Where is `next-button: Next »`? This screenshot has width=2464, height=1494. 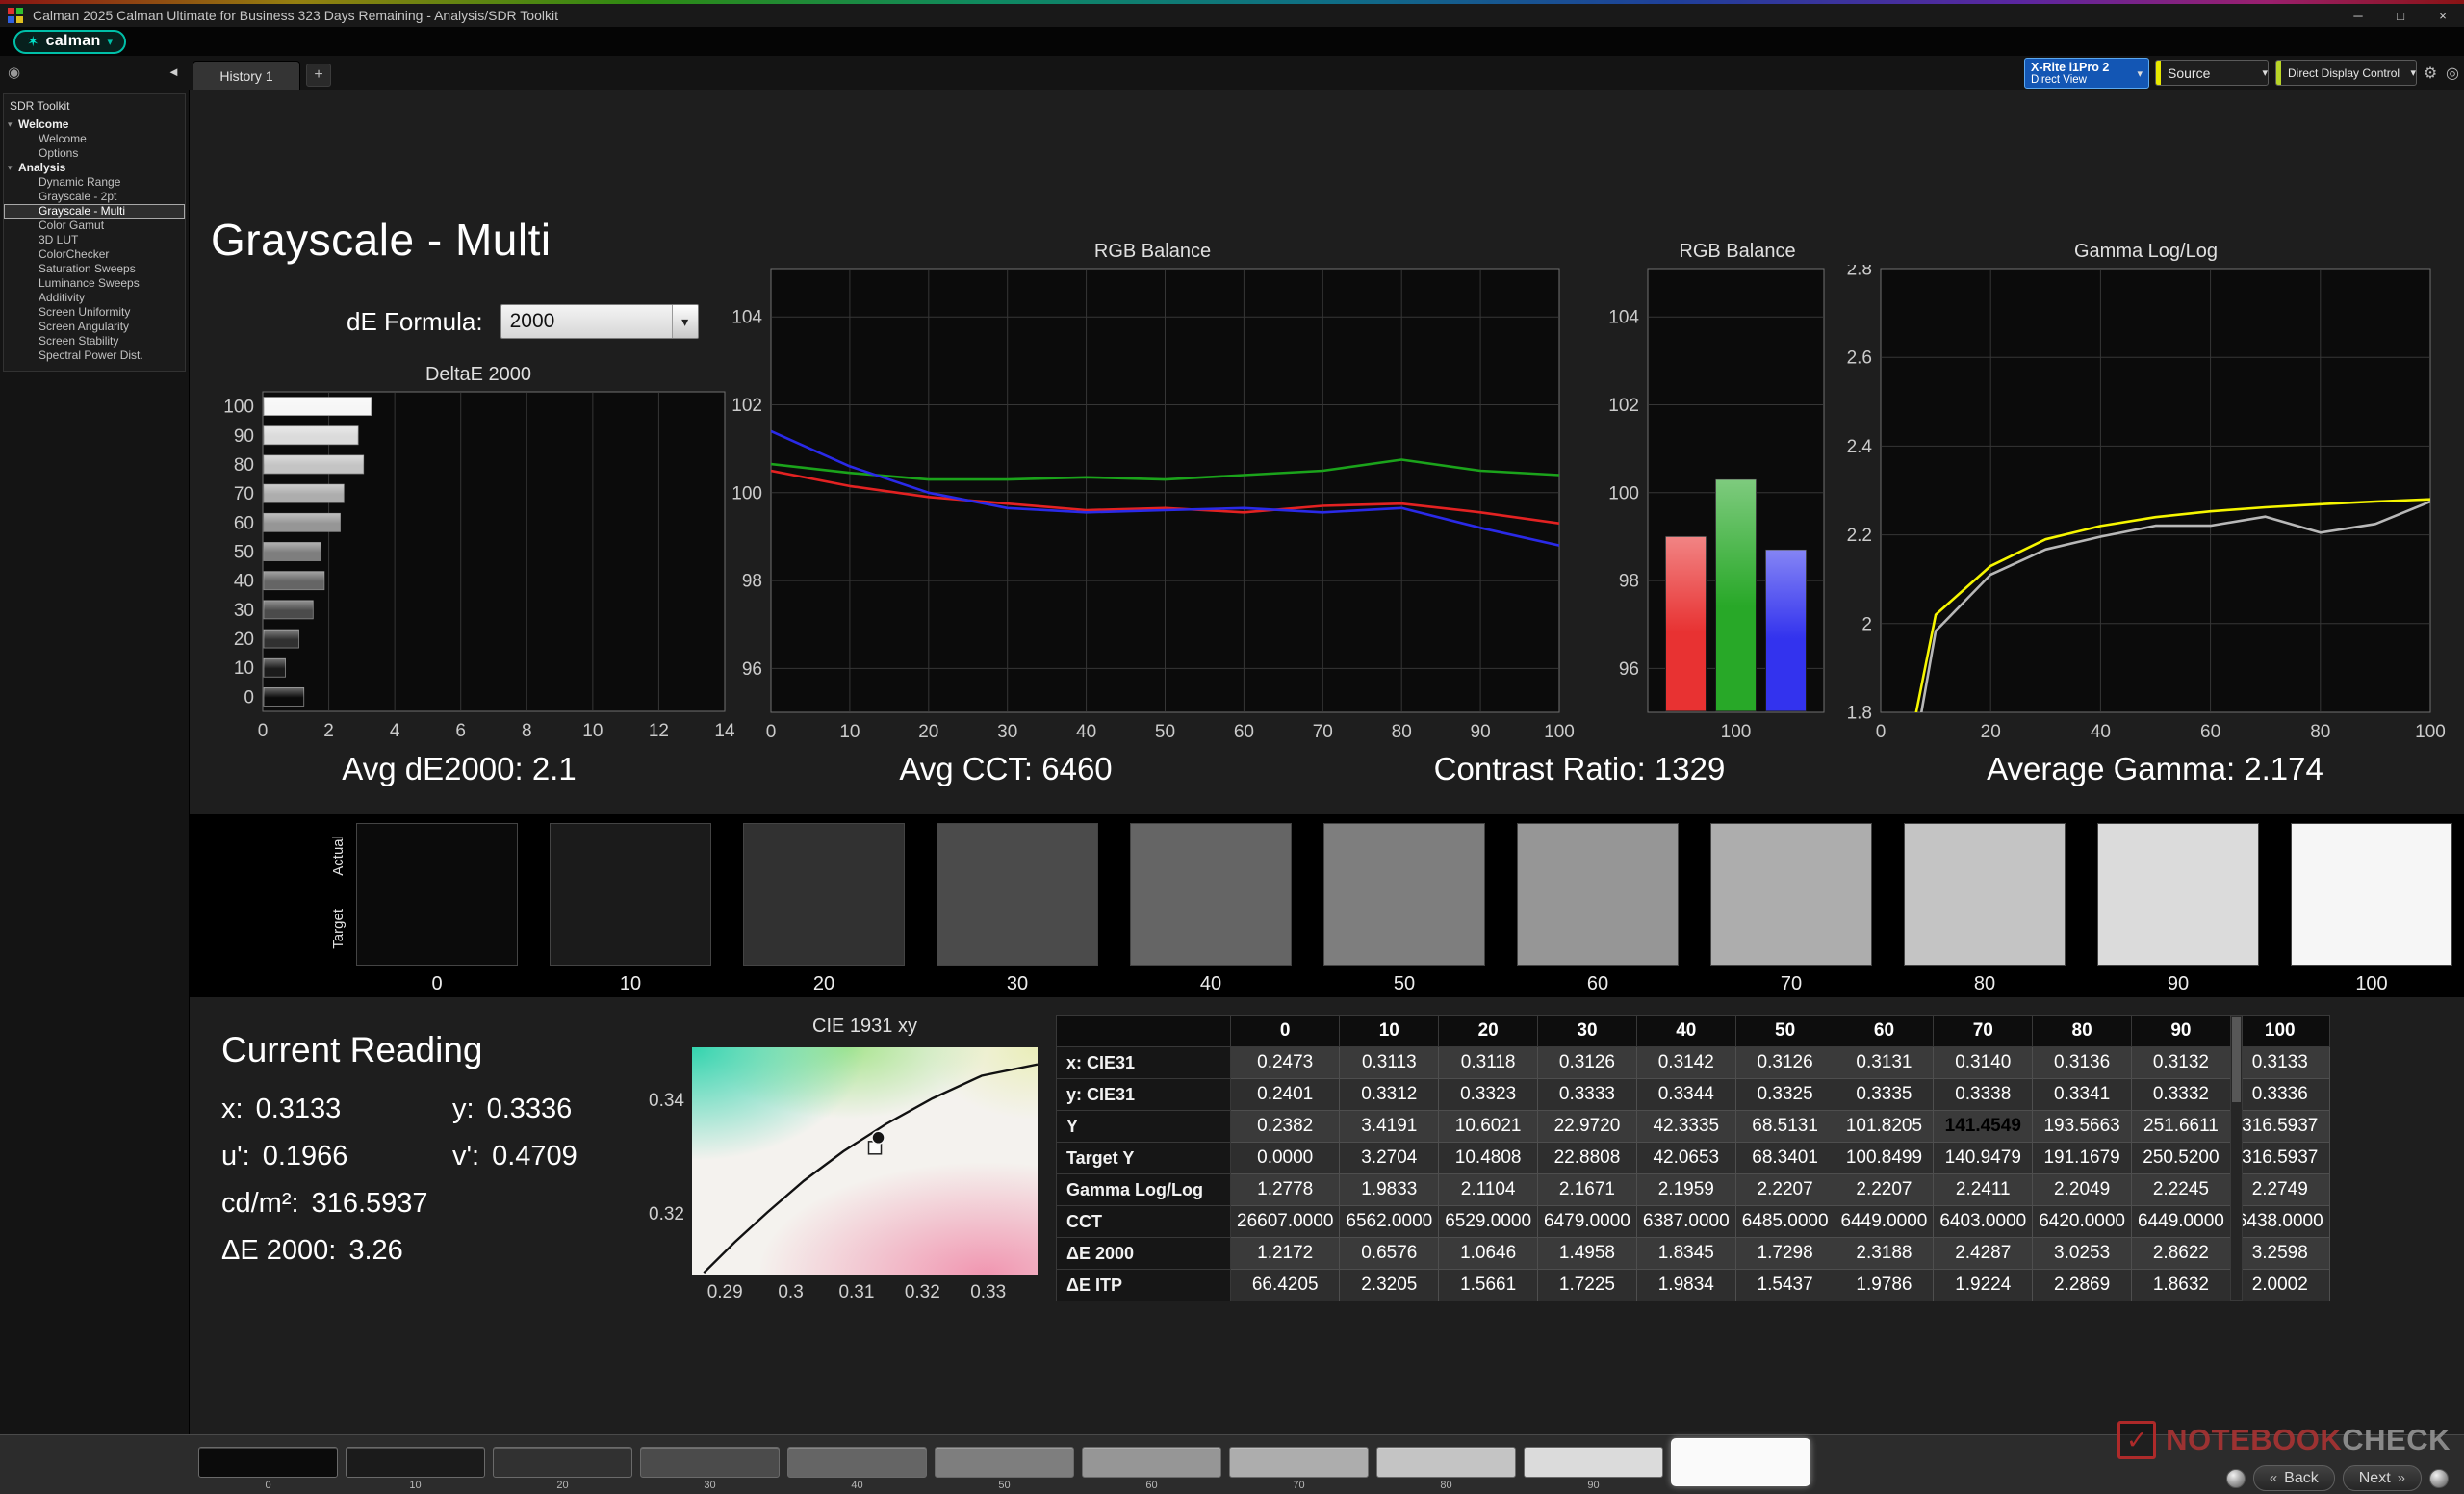 next-button: Next » is located at coordinates (2382, 1478).